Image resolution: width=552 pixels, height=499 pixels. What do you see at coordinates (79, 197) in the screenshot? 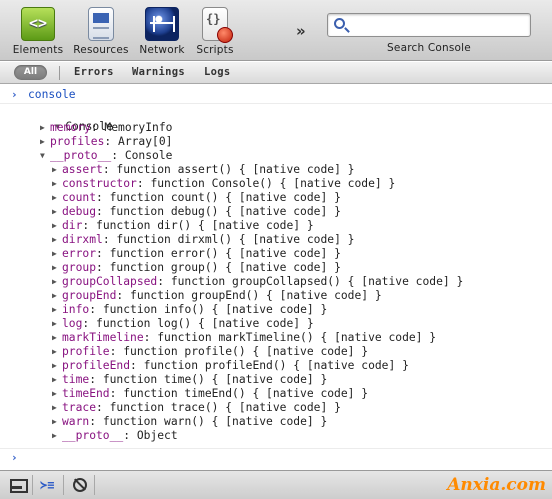
I see `property-key: count` at bounding box center [79, 197].